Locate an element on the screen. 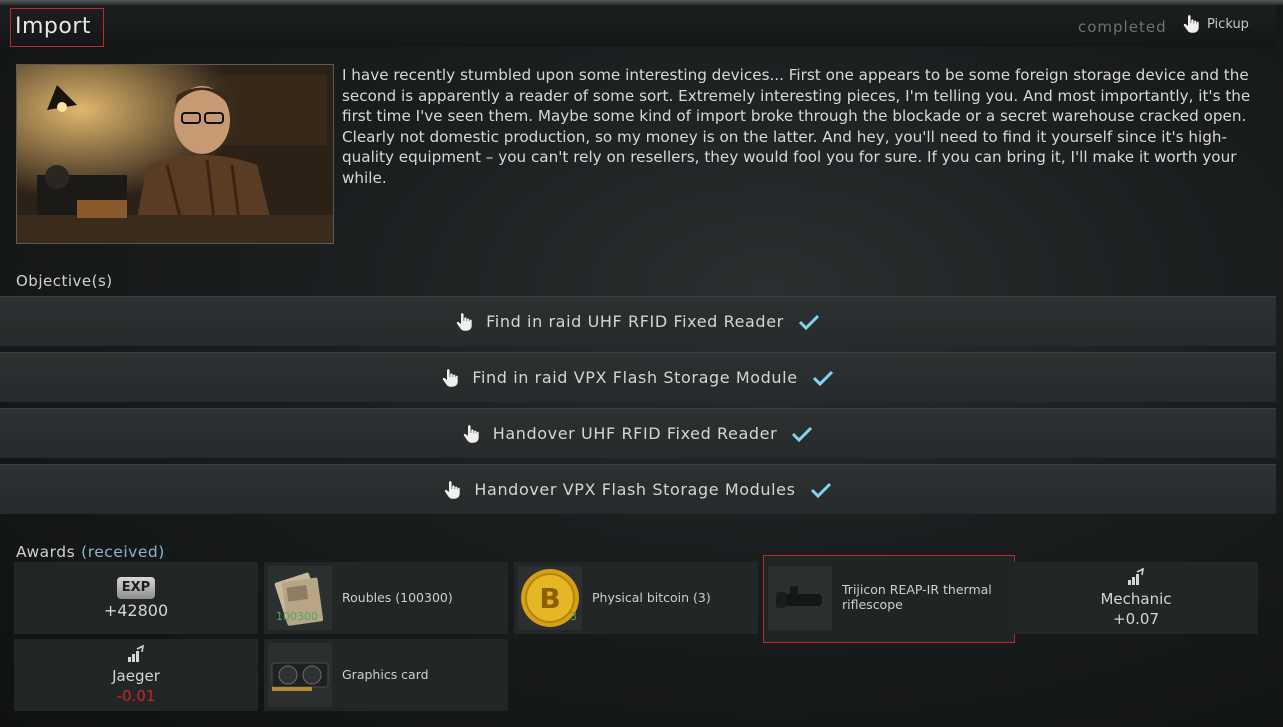 The image size is (1283, 727). trader-portrait is located at coordinates (175, 154).